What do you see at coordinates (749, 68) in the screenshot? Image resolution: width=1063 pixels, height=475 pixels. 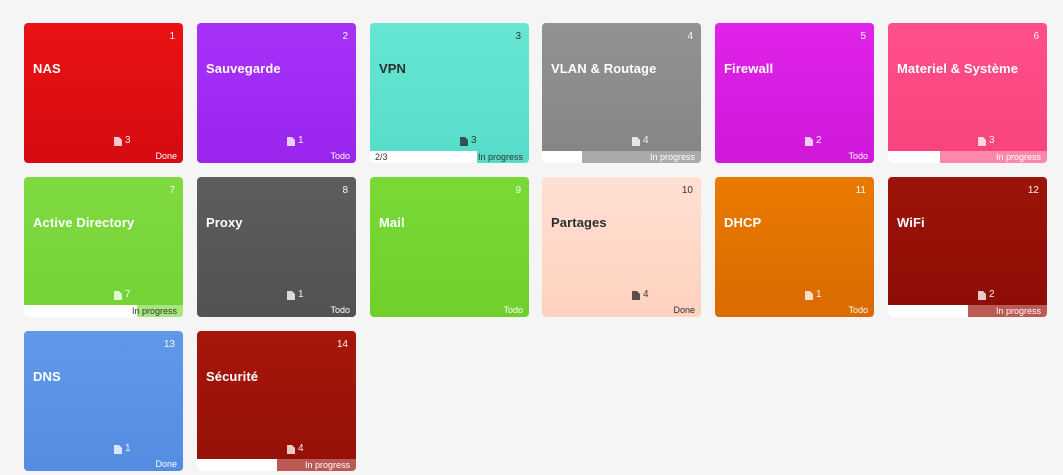 I see `card-title: Firewall` at bounding box center [749, 68].